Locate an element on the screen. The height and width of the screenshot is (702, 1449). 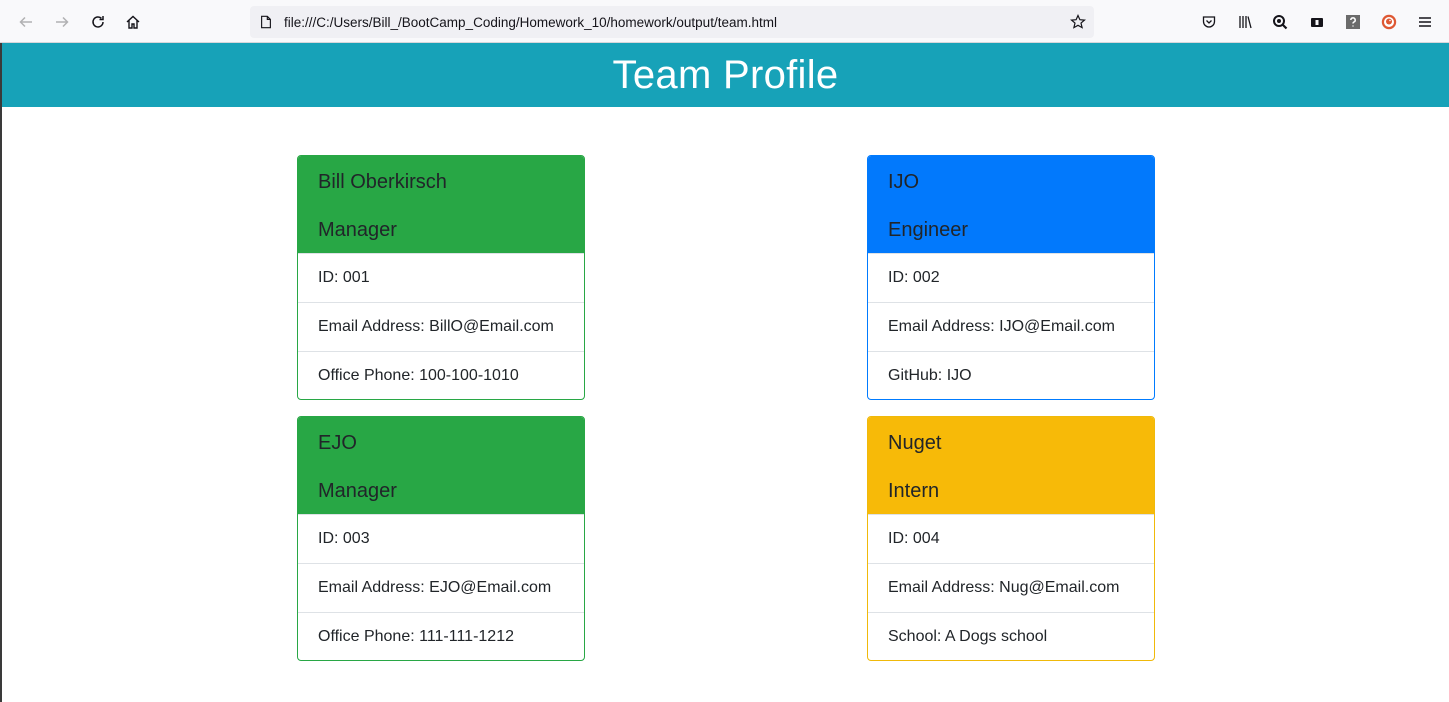
forward-icon is located at coordinates (62, 22).